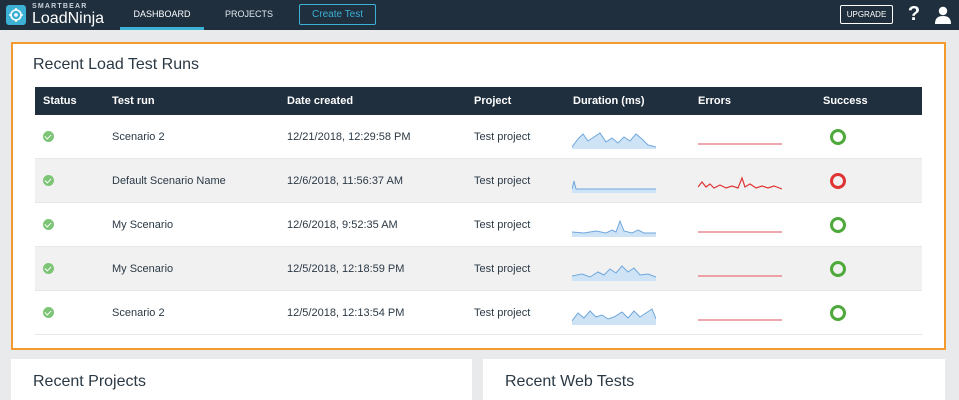 The width and height of the screenshot is (959, 400). What do you see at coordinates (943, 15) in the screenshot?
I see `user-icon` at bounding box center [943, 15].